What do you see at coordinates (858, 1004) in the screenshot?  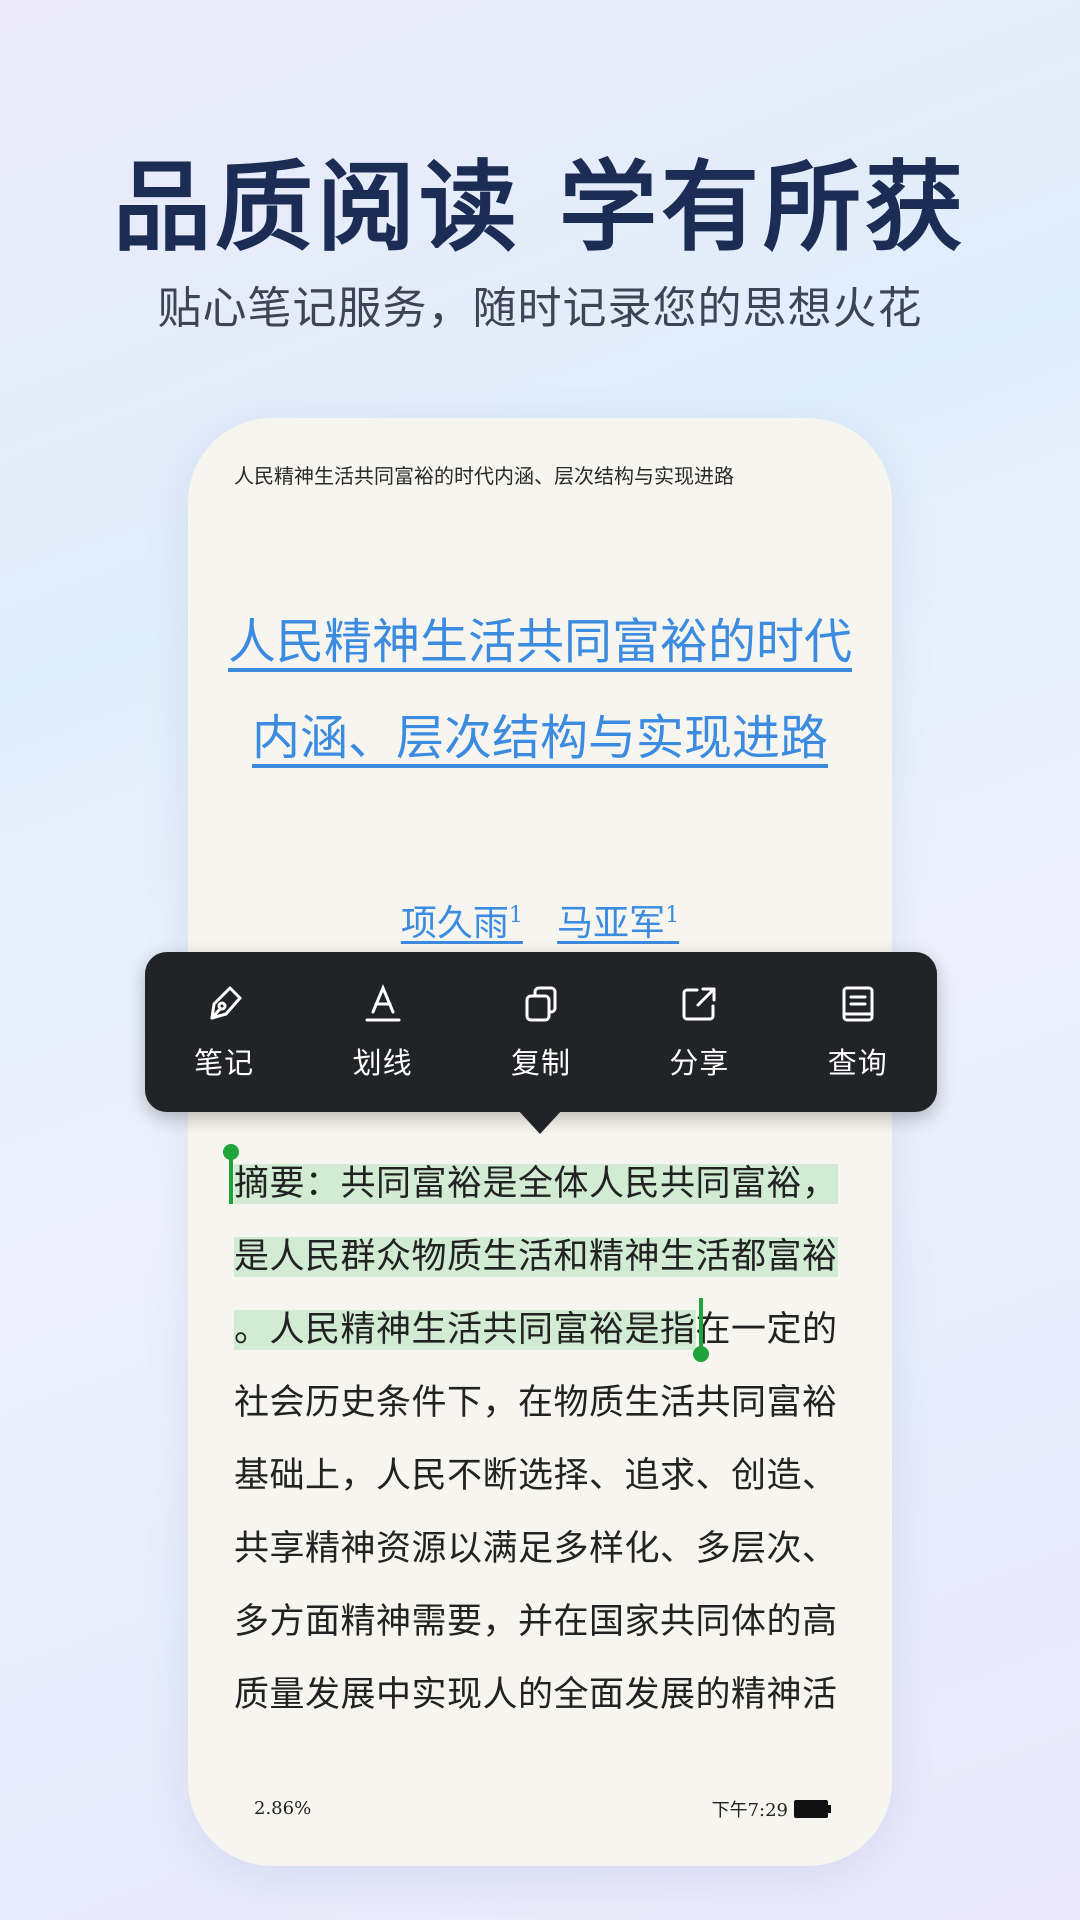 I see `lookup-icon` at bounding box center [858, 1004].